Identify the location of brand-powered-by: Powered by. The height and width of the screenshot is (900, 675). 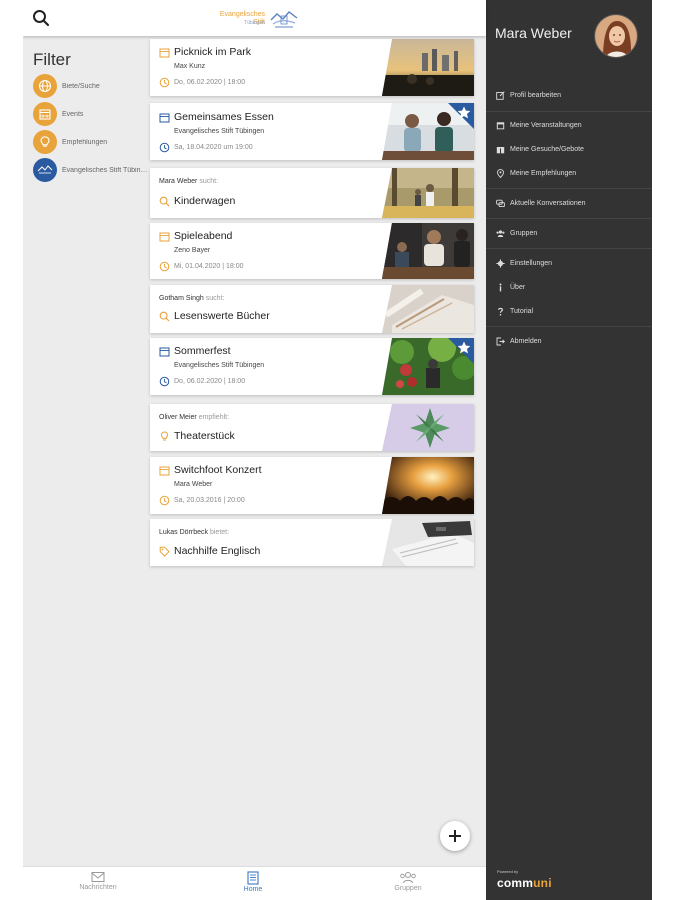
(508, 871).